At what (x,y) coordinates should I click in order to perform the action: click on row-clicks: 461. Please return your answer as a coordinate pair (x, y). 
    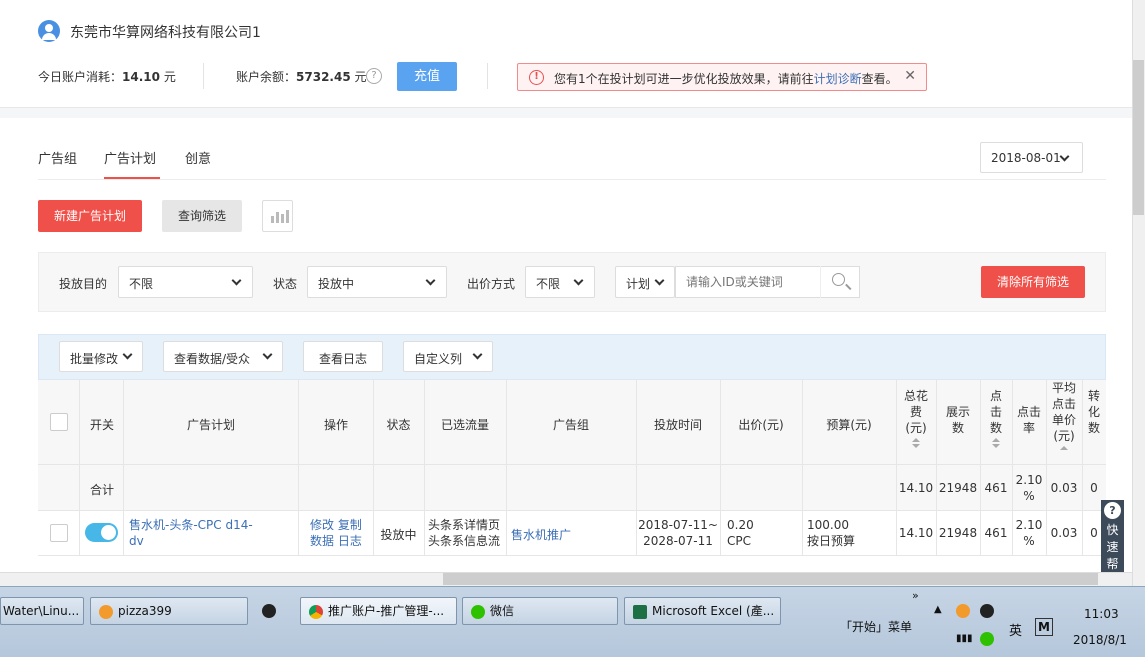
    Looking at the image, I should click on (996, 533).